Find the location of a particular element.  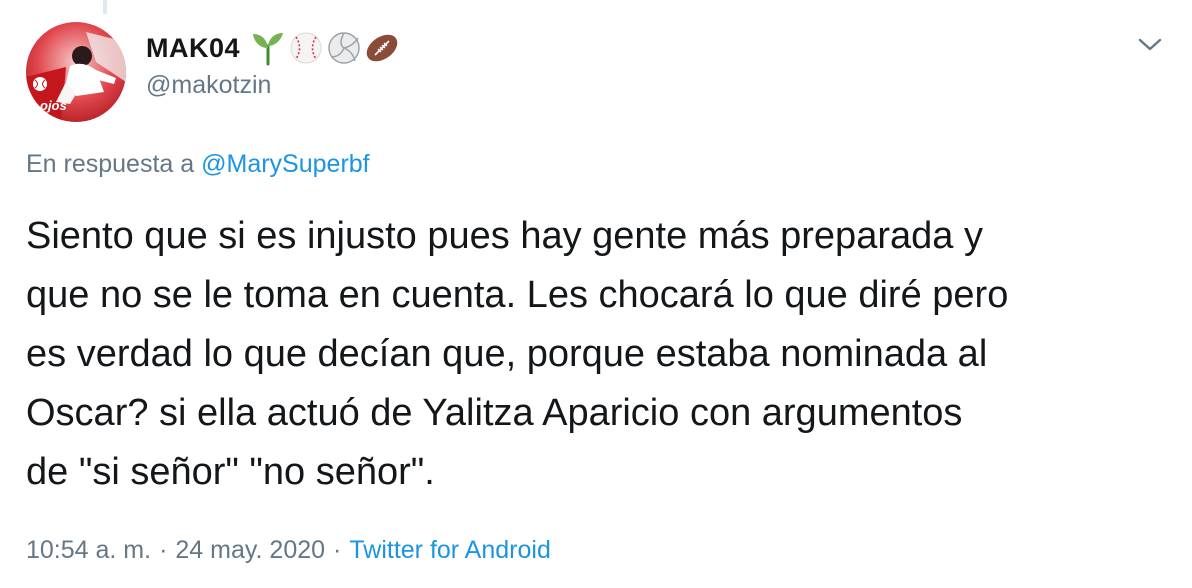

reply-mention-link: @MarySuperbf is located at coordinates (285, 164).